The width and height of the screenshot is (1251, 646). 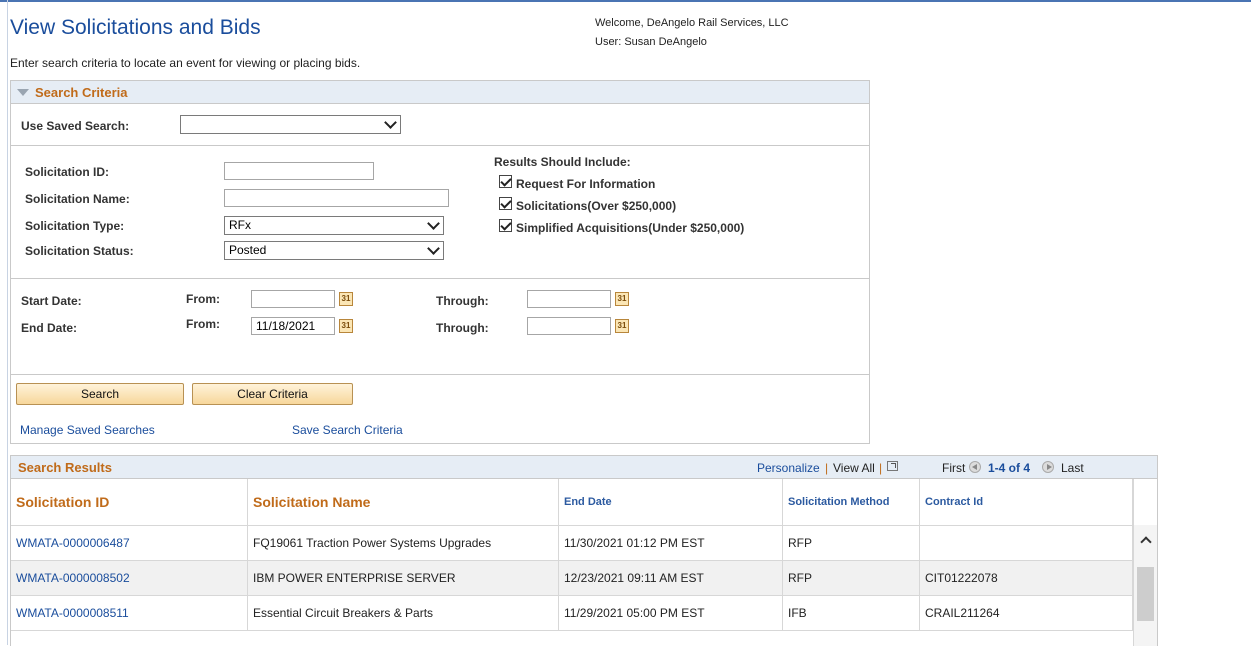 What do you see at coordinates (403, 543) in the screenshot?
I see `solicitation-name-cell: FQ19061 Traction Power Systems Upgrades` at bounding box center [403, 543].